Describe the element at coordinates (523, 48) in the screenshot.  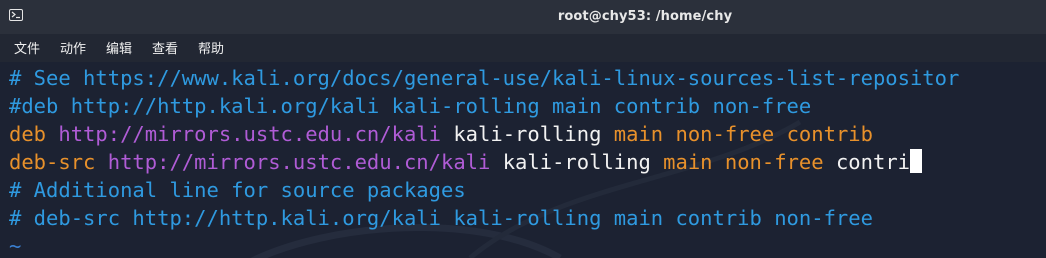
I see `menu-bar: 文件 动作 编辑 查看 帮助` at that location.